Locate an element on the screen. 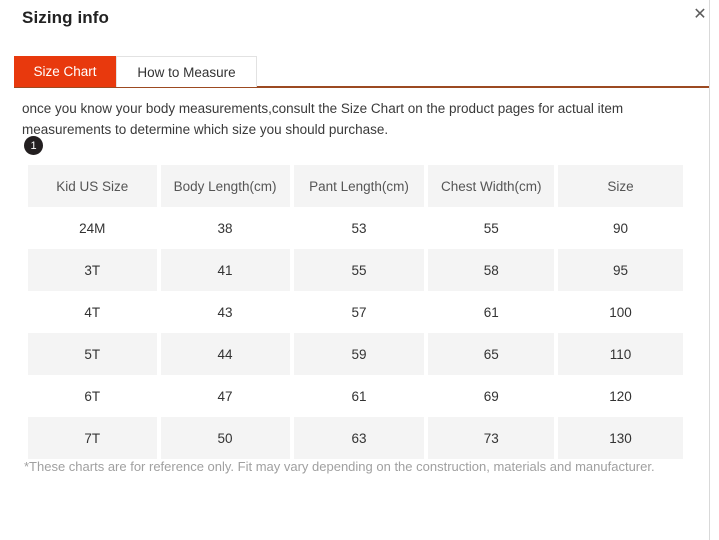 This screenshot has height=540, width=719. table-header-cell: Chest Width(cm) is located at coordinates (491, 186).